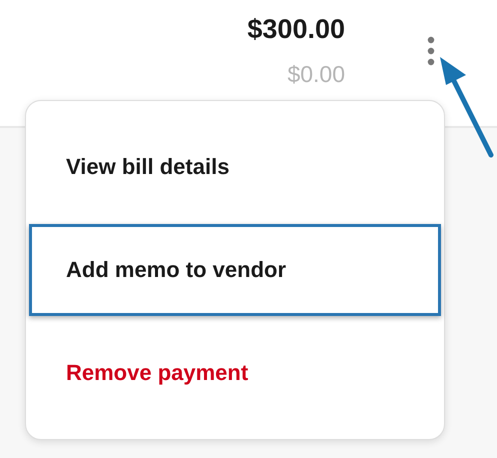 Image resolution: width=497 pixels, height=458 pixels. Describe the element at coordinates (316, 74) in the screenshot. I see `balance-text: $0.00` at that location.